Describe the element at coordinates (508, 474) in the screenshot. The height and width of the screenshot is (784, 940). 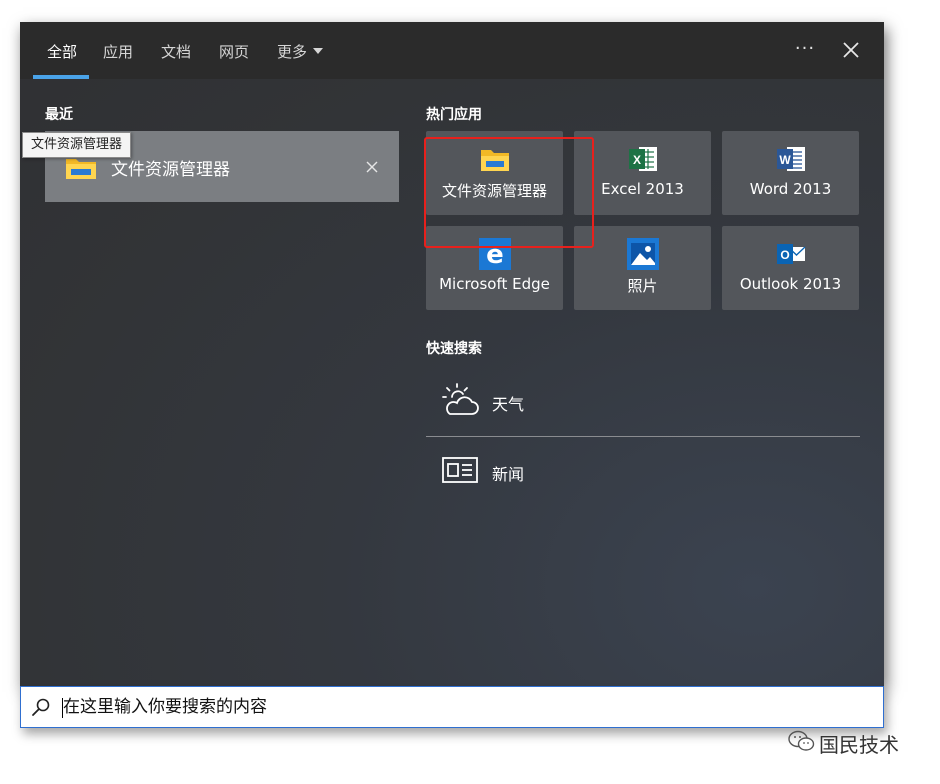
I see `quick-search-label: 新闻` at that location.